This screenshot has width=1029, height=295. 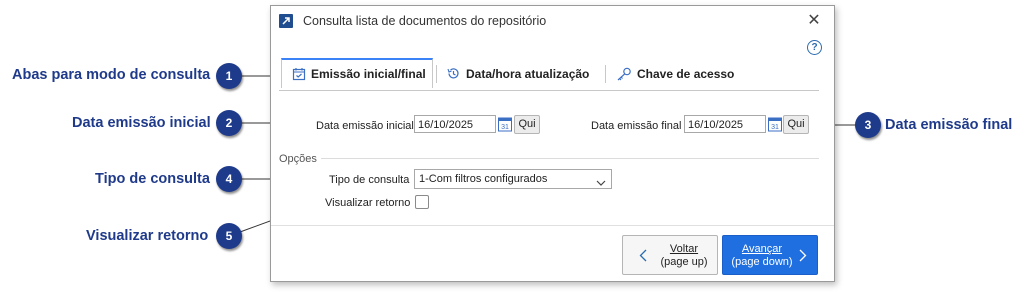 What do you see at coordinates (365, 126) in the screenshot?
I see `start-date-label: Data emissão inicial` at bounding box center [365, 126].